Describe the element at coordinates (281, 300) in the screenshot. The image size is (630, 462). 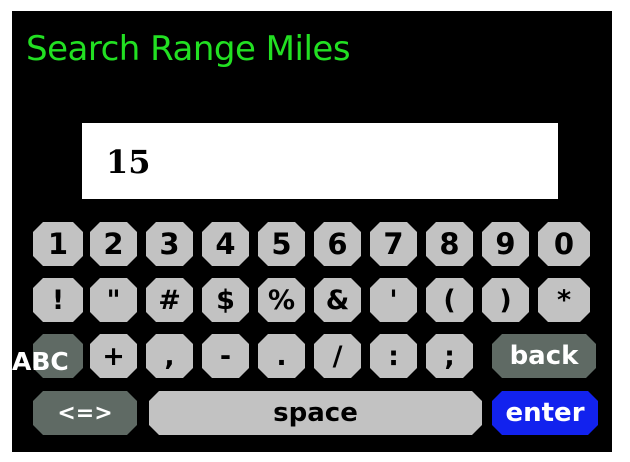
I see `key-percent: %` at that location.